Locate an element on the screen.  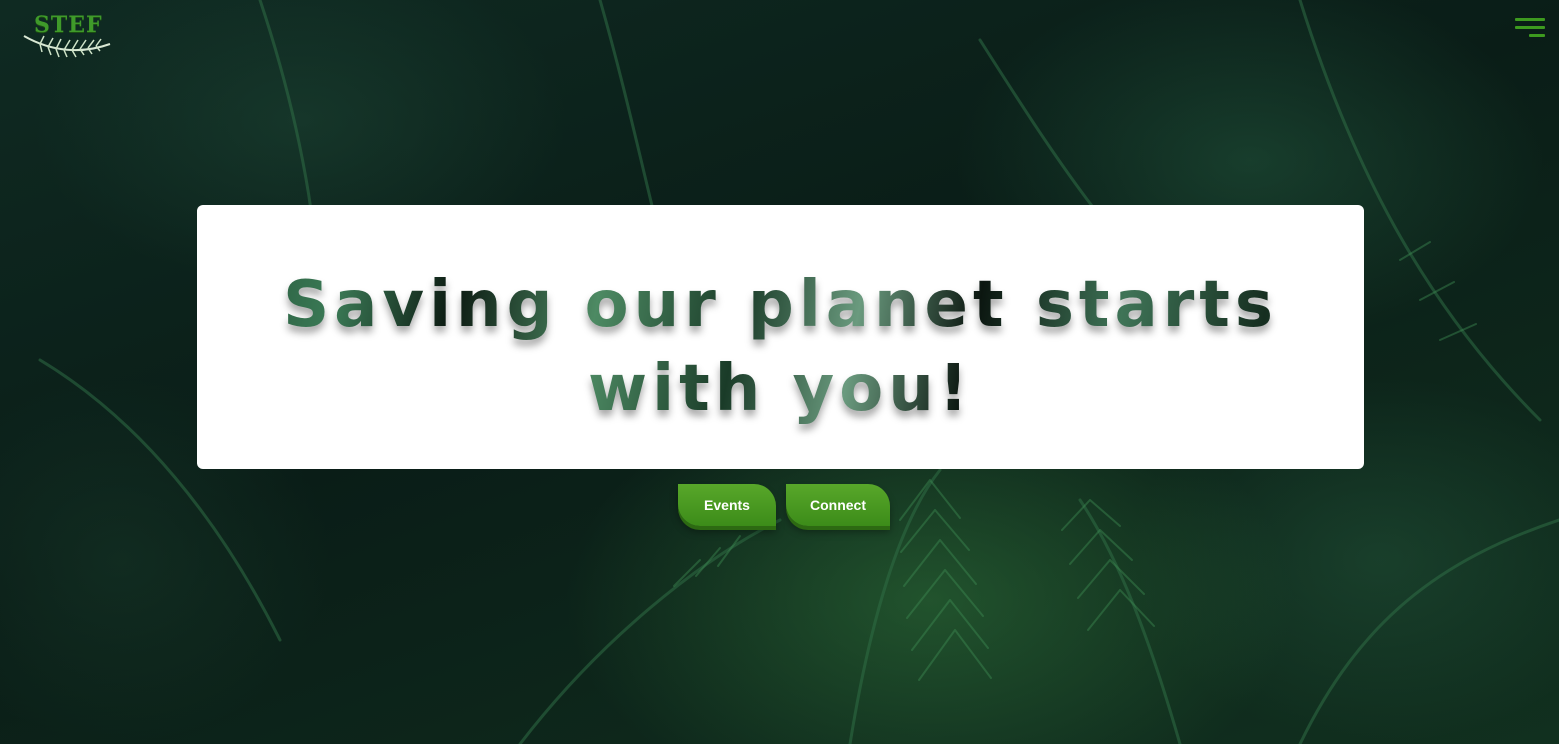
events-button: Events is located at coordinates (727, 505).